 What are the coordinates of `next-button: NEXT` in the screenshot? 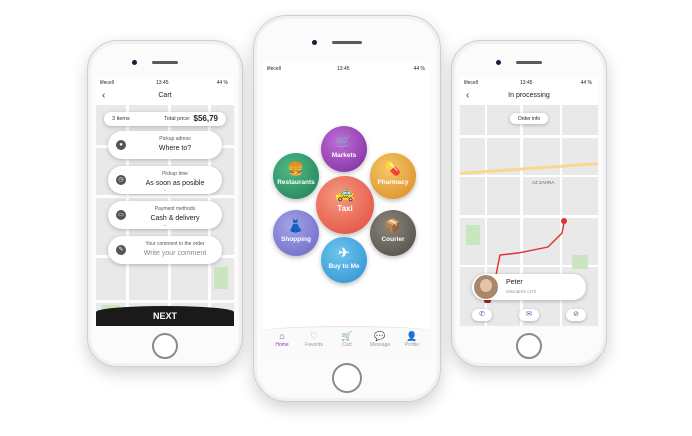 It's located at (165, 316).